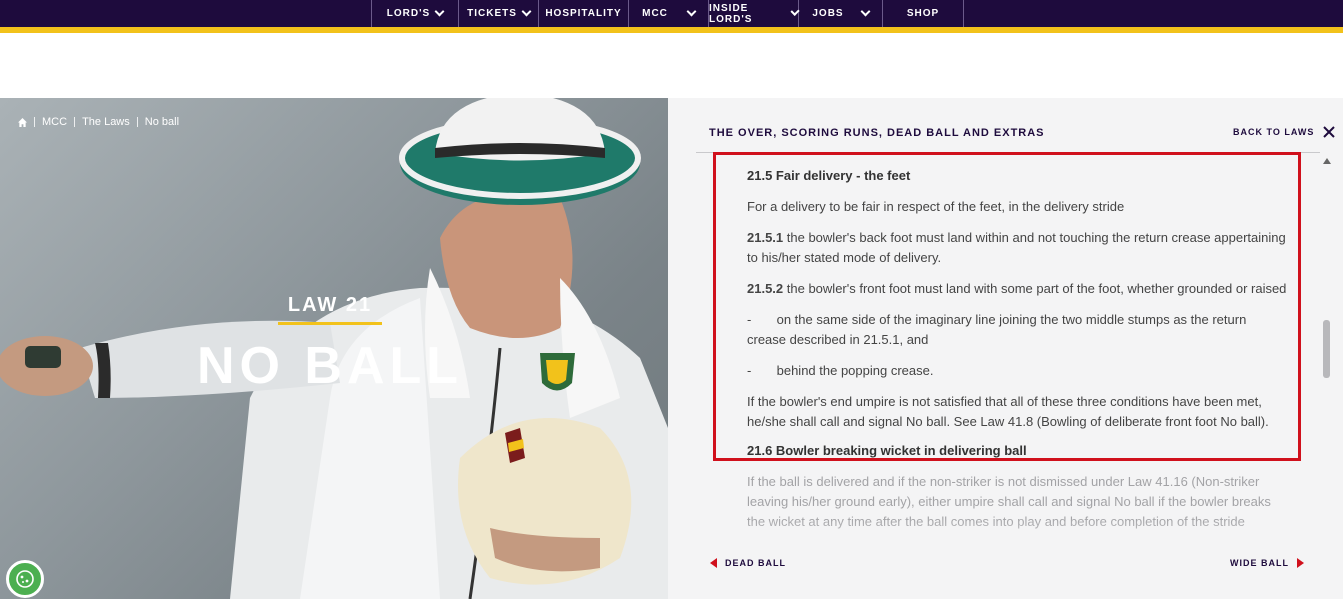  What do you see at coordinates (1274, 132) in the screenshot?
I see `back-to-laws-label: BACK TO LAWS` at bounding box center [1274, 132].